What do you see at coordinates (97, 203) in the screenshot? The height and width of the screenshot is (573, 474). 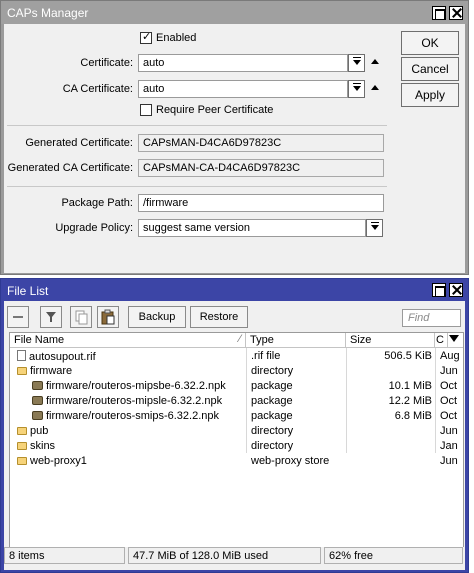 I see `package-path-label: Package Path:` at bounding box center [97, 203].